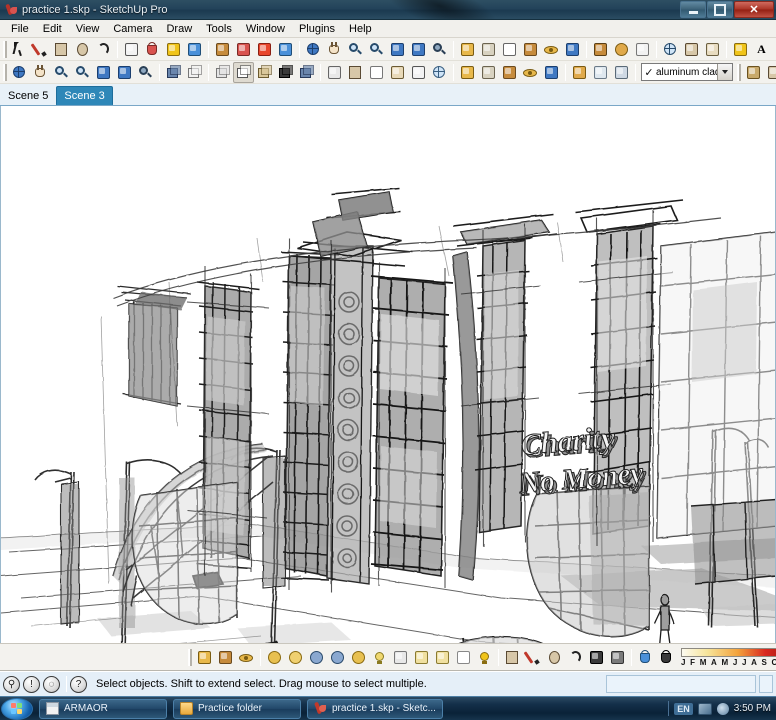 The height and width of the screenshot is (720, 776). What do you see at coordinates (334, 72) in the screenshot?
I see `style-wireframe` at bounding box center [334, 72].